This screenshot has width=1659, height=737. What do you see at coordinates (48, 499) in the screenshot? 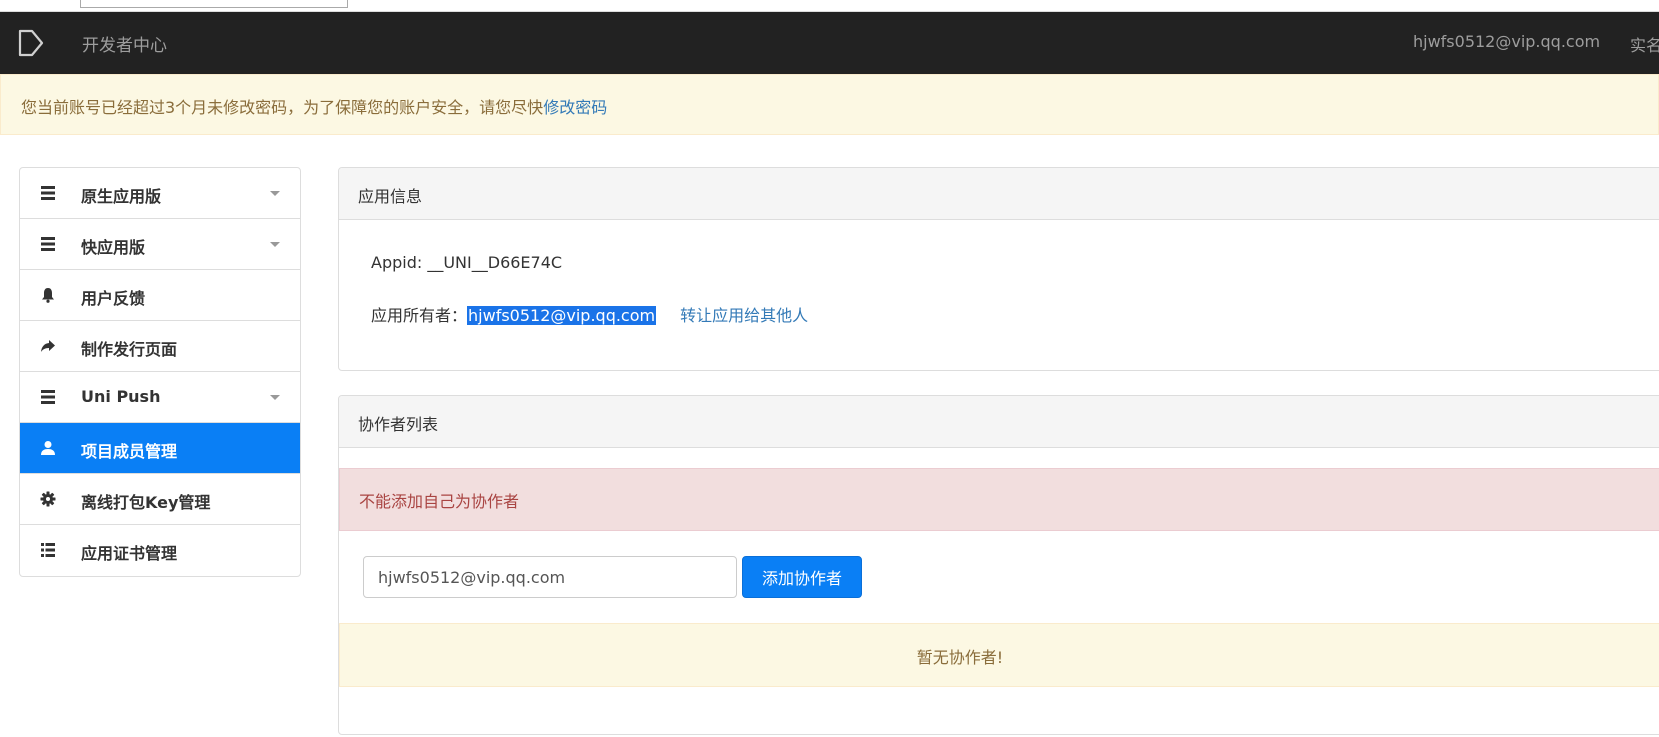
I see `gear-icon` at bounding box center [48, 499].